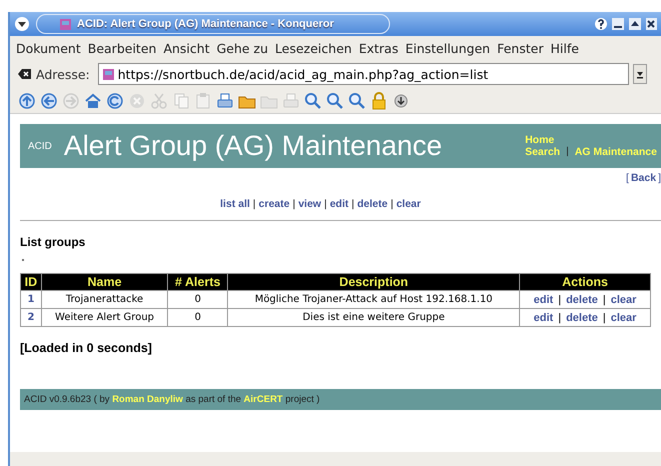 The image size is (661, 466). I want to click on table-cell: Weitere Alert Group, so click(104, 317).